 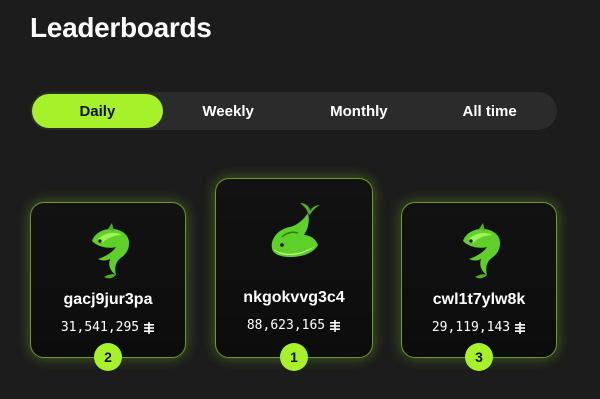 What do you see at coordinates (108, 299) in the screenshot?
I see `username: gacj9jur3pa` at bounding box center [108, 299].